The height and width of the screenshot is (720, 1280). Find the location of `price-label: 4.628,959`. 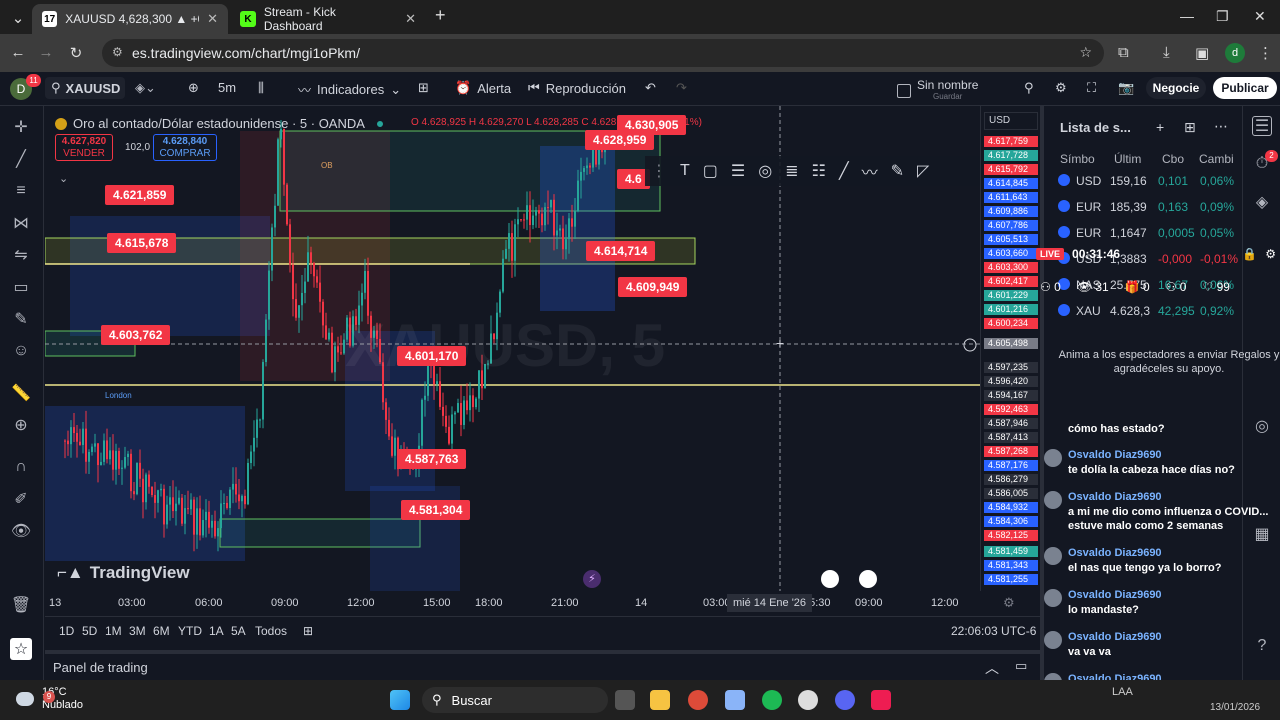

price-label: 4.628,959 is located at coordinates (620, 140).